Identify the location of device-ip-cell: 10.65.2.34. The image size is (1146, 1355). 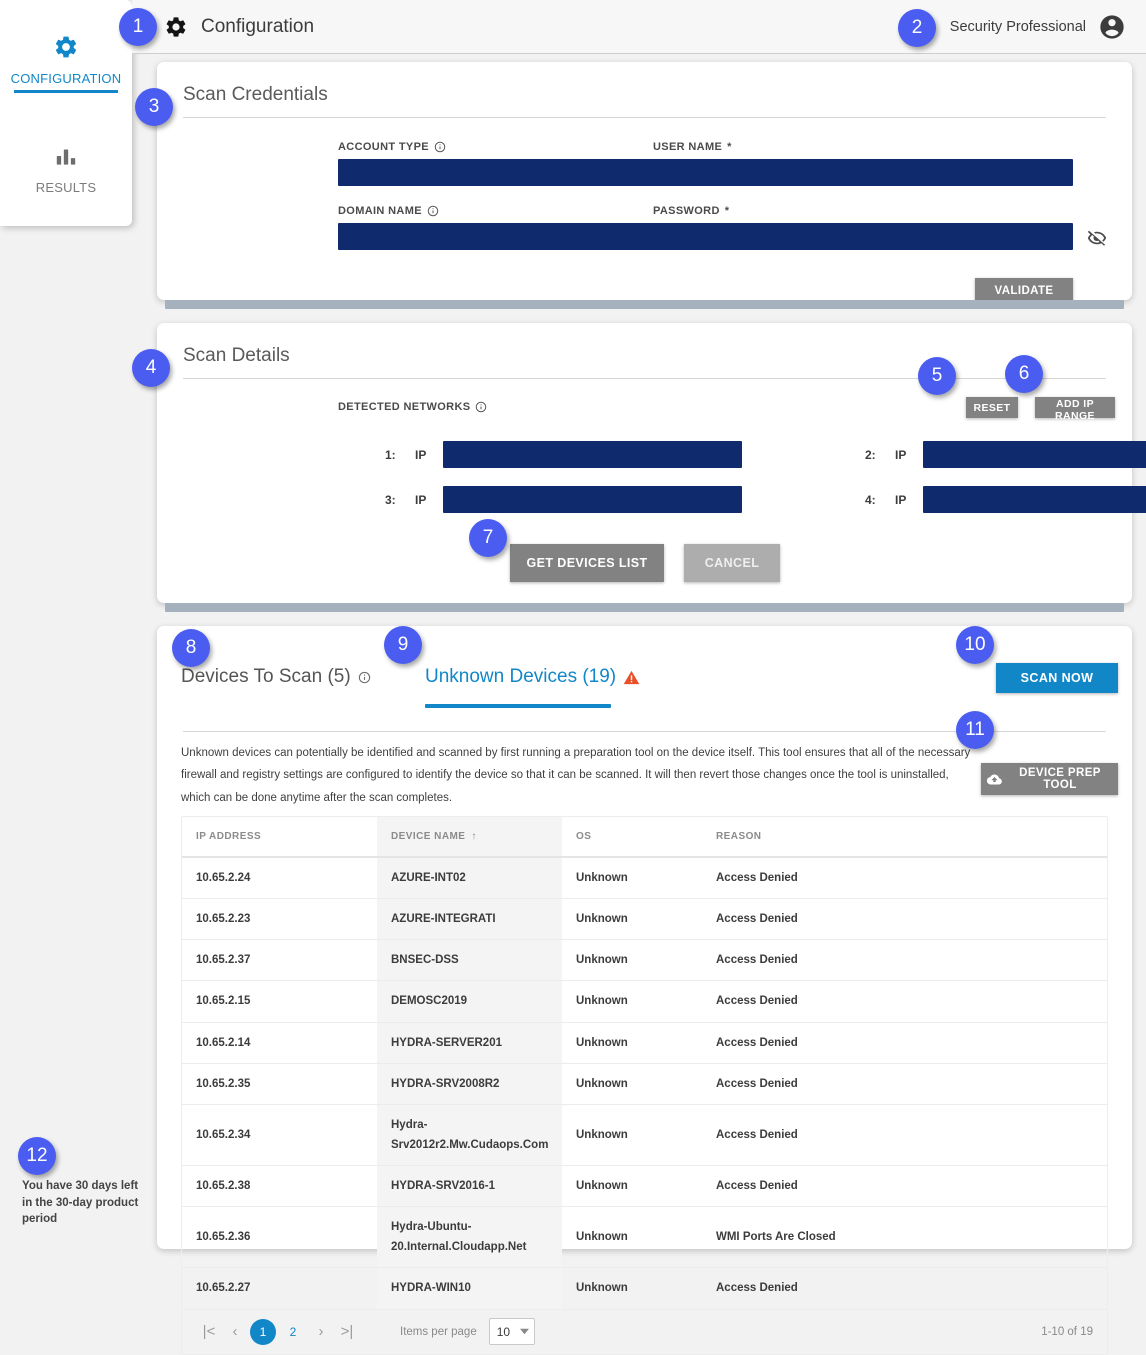
(279, 1135).